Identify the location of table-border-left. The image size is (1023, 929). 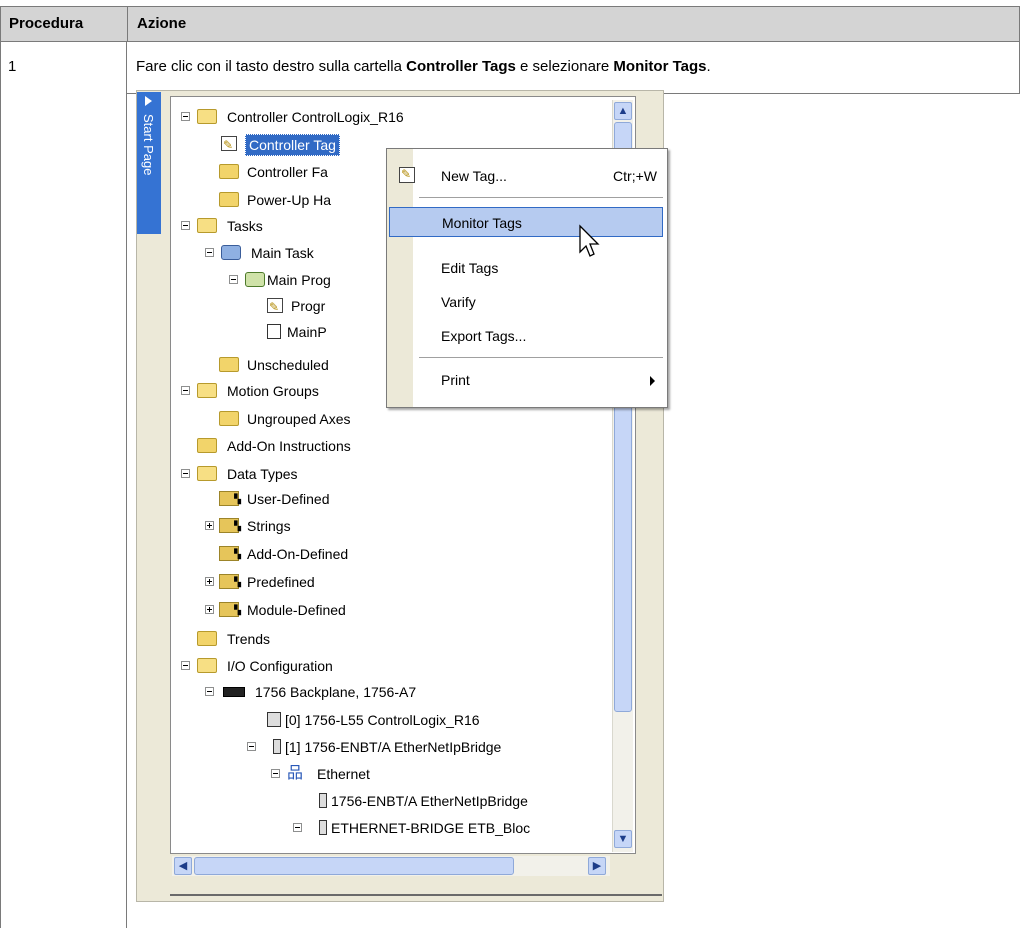
(0, 485).